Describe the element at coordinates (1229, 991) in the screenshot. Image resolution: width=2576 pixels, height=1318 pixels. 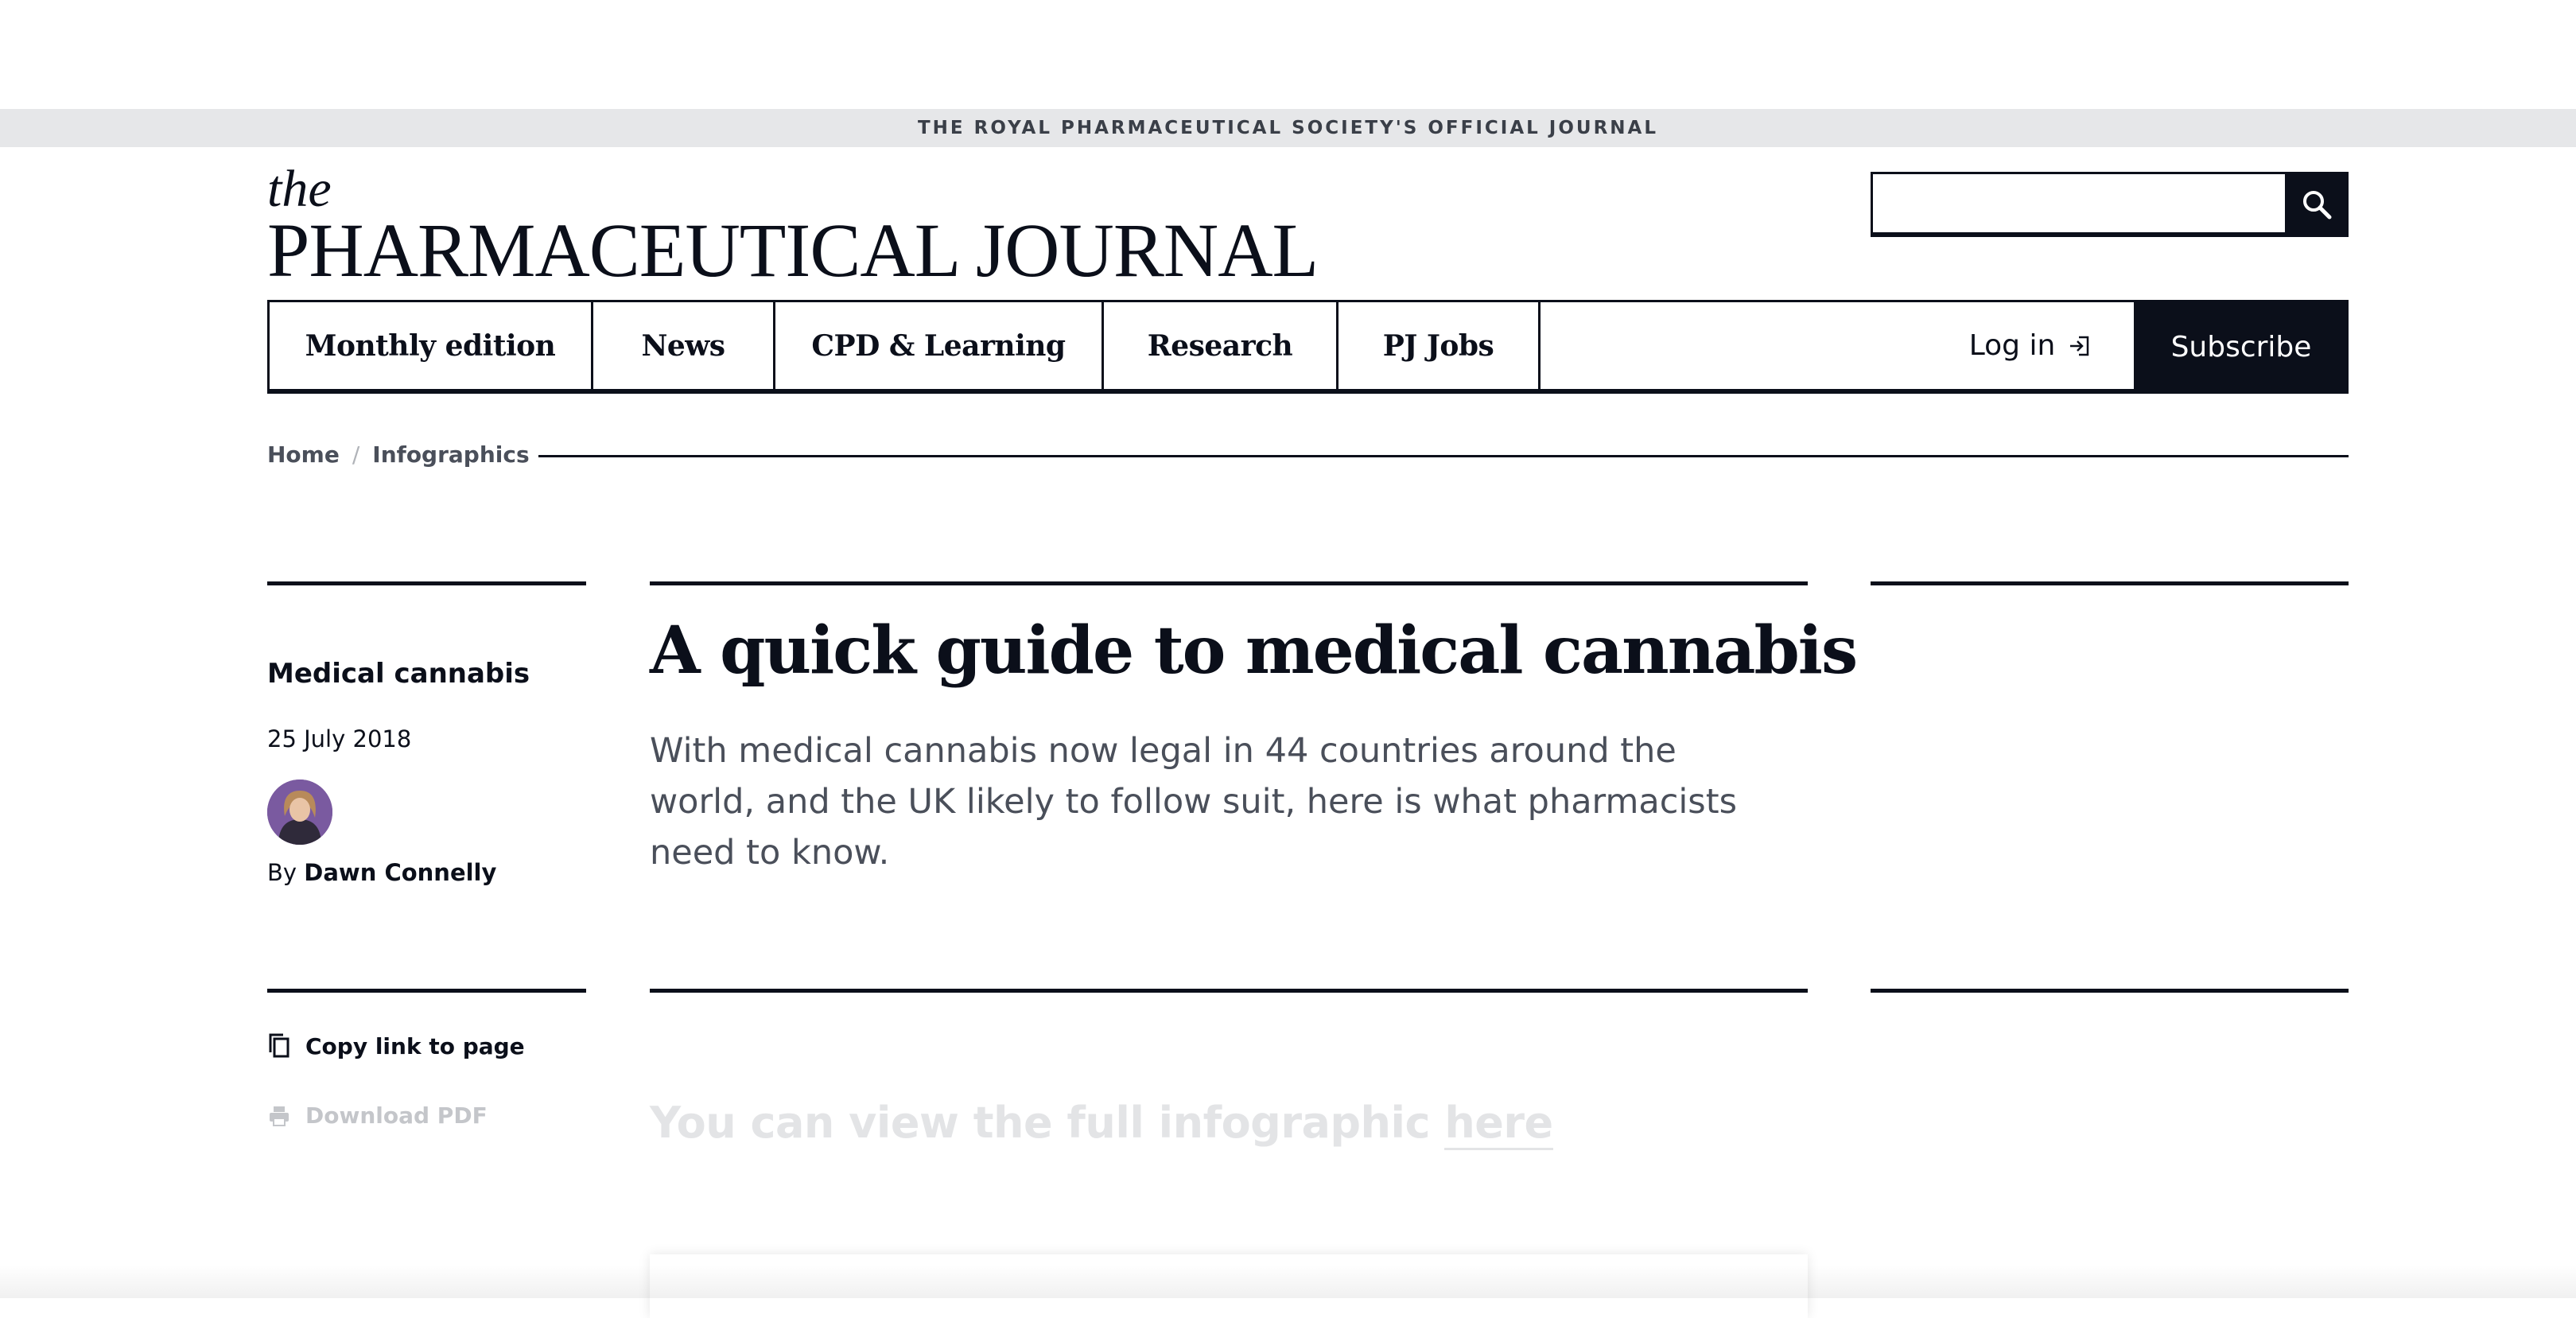
I see `main-divider` at that location.